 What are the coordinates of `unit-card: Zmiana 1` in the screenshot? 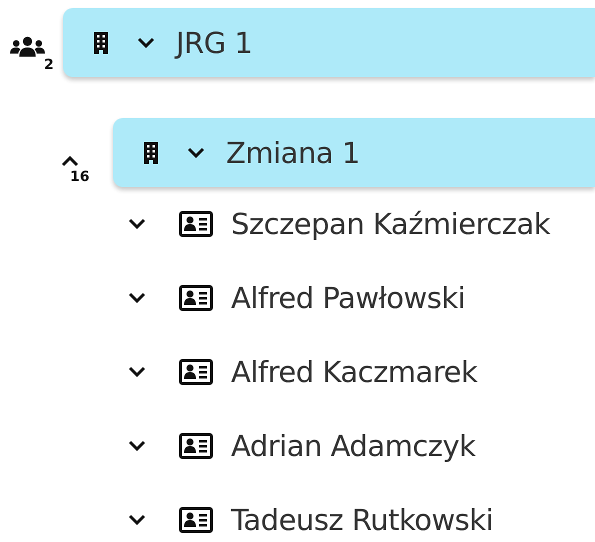 It's located at (354, 152).